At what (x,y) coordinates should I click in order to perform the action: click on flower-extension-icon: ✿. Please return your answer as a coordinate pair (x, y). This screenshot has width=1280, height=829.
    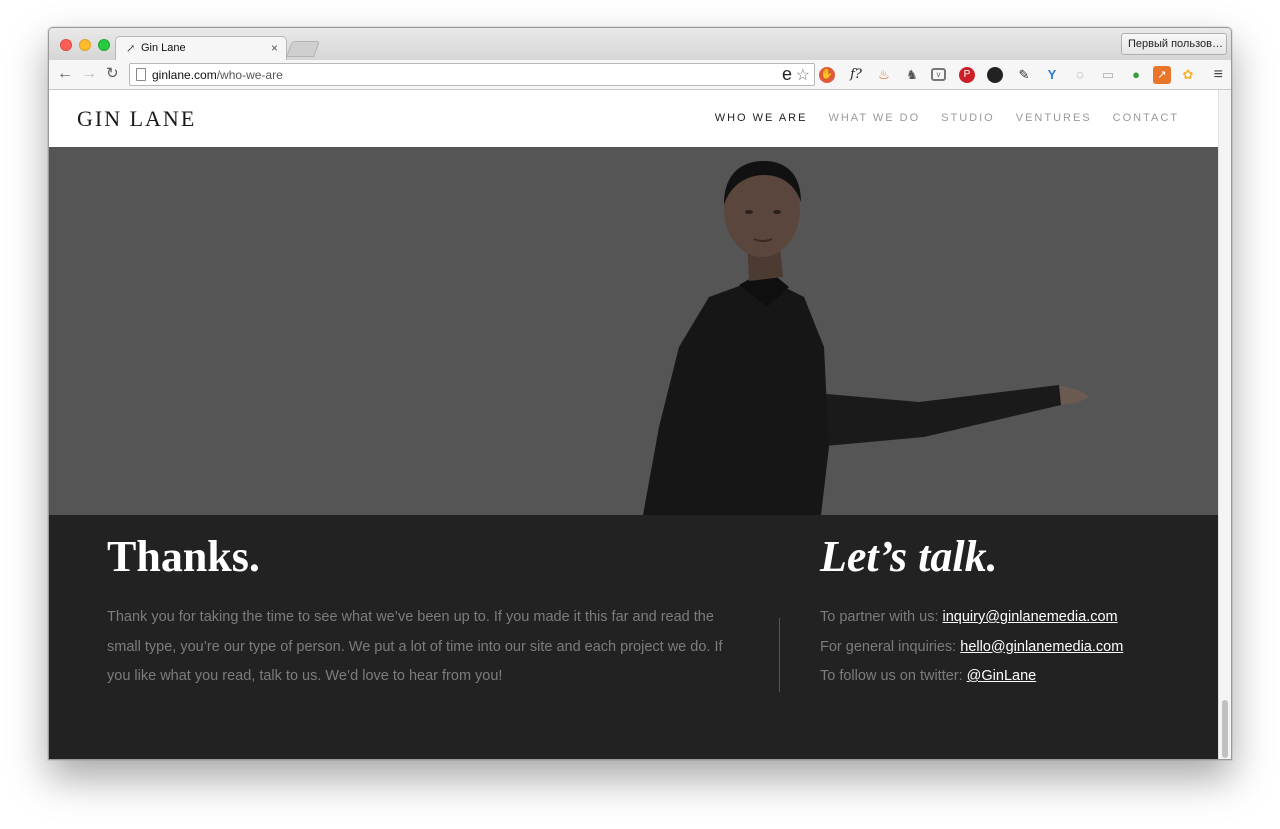
    Looking at the image, I should click on (1188, 75).